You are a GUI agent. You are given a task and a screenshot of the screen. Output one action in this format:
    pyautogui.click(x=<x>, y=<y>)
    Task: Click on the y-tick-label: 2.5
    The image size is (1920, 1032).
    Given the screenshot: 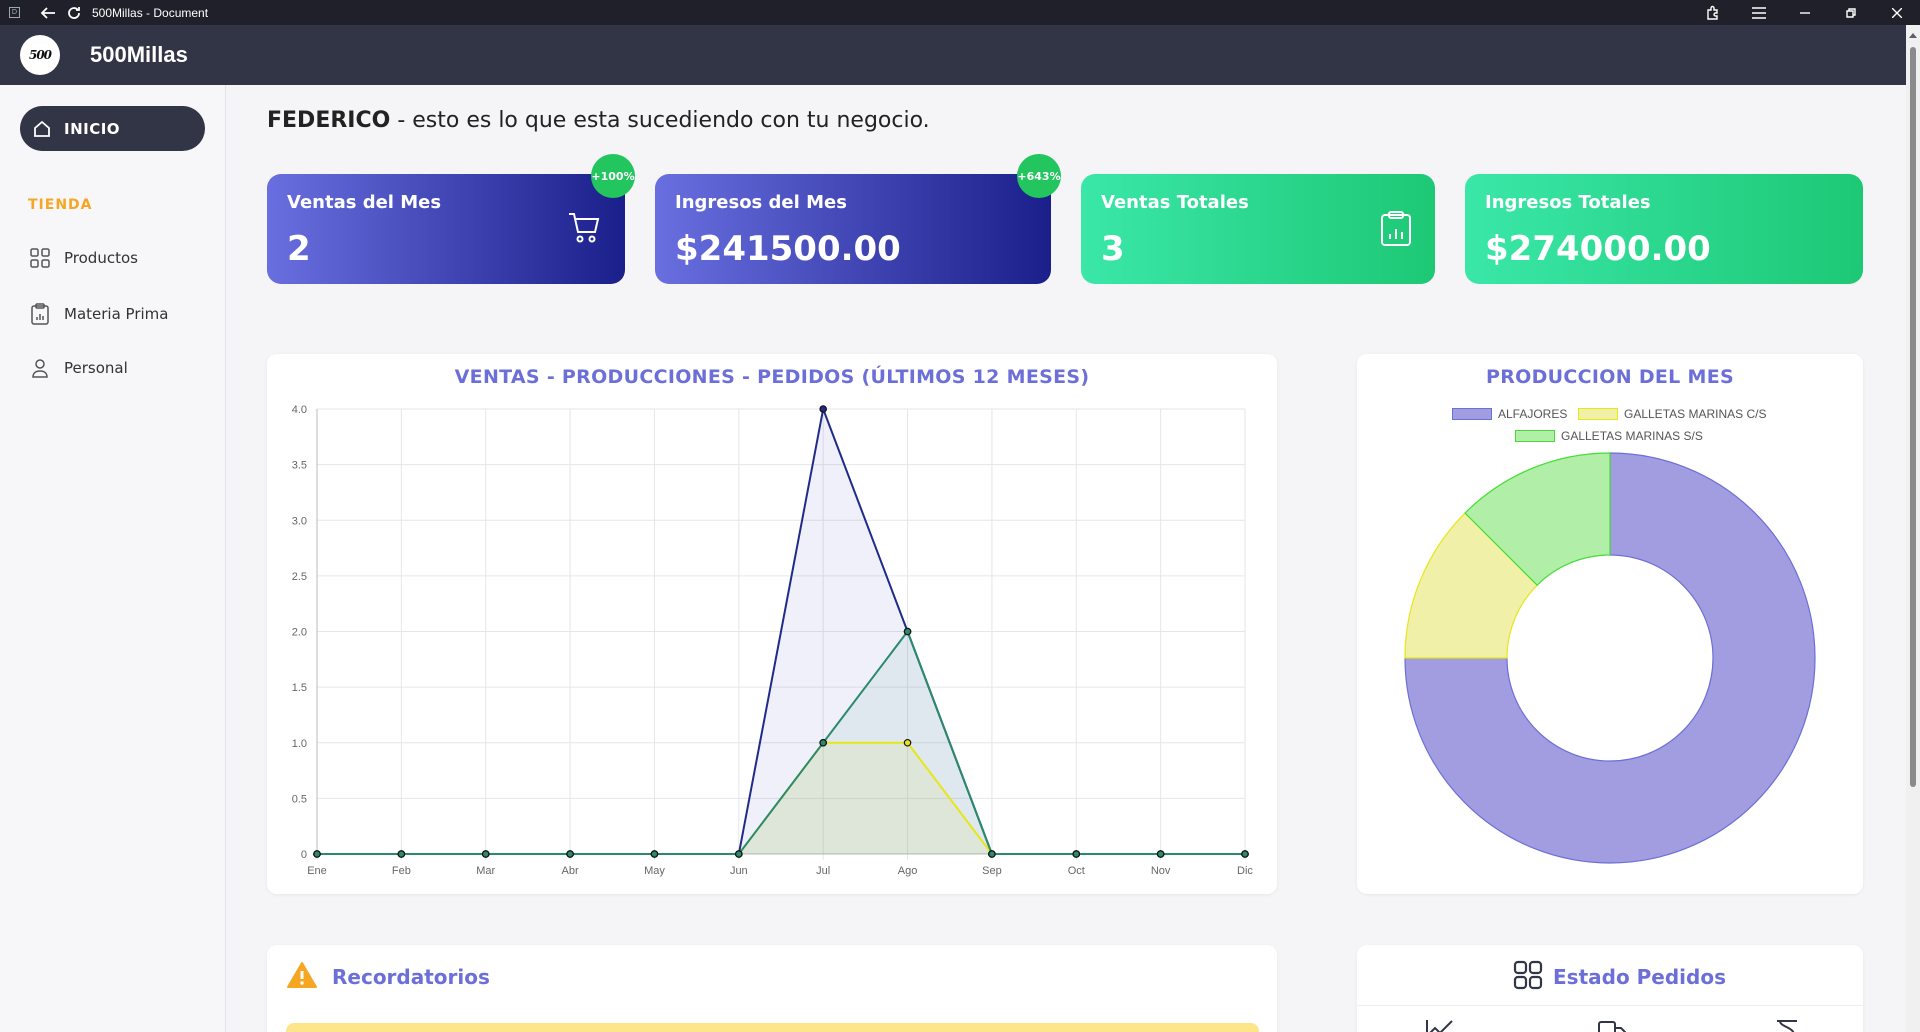 What is the action you would take?
    pyautogui.click(x=299, y=577)
    